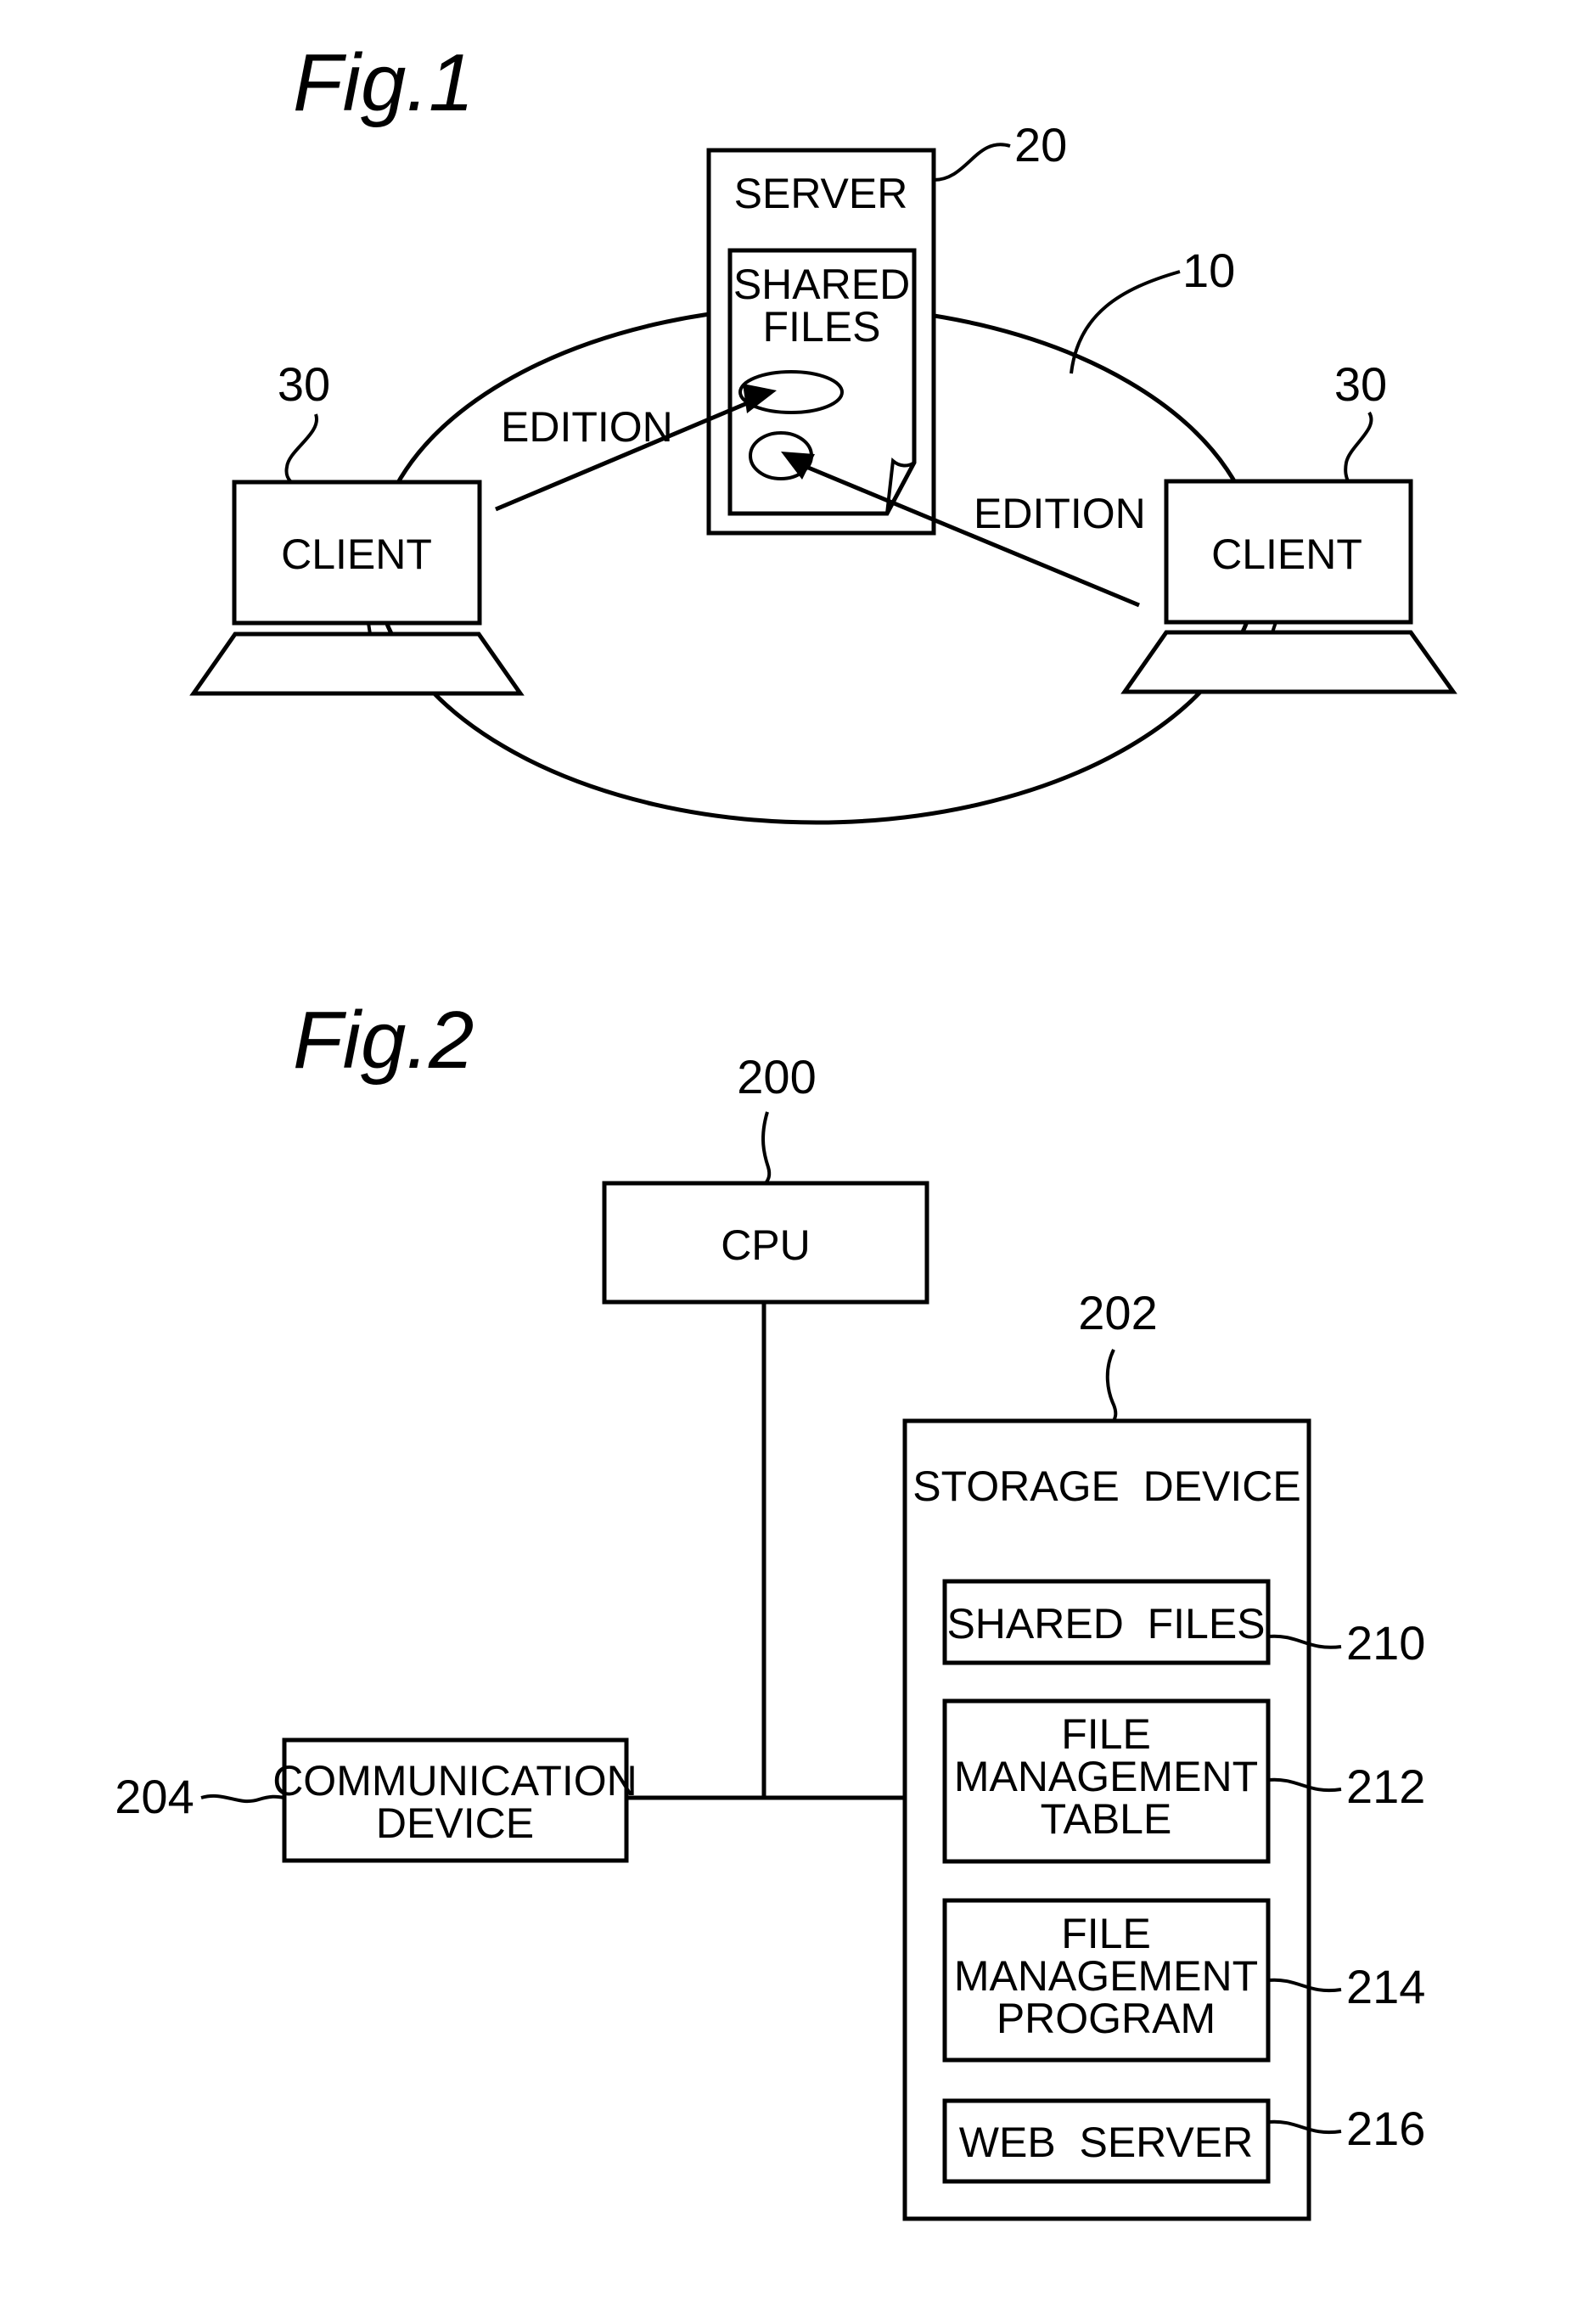  I want to click on server-leader-line, so click(972, 162).